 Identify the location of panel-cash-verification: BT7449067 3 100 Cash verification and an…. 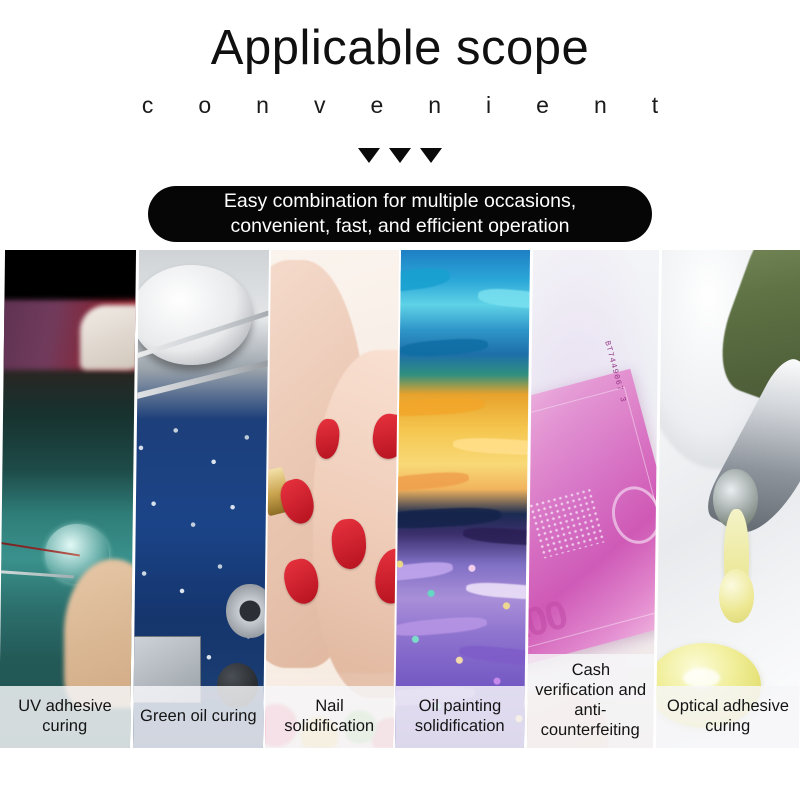
(593, 499).